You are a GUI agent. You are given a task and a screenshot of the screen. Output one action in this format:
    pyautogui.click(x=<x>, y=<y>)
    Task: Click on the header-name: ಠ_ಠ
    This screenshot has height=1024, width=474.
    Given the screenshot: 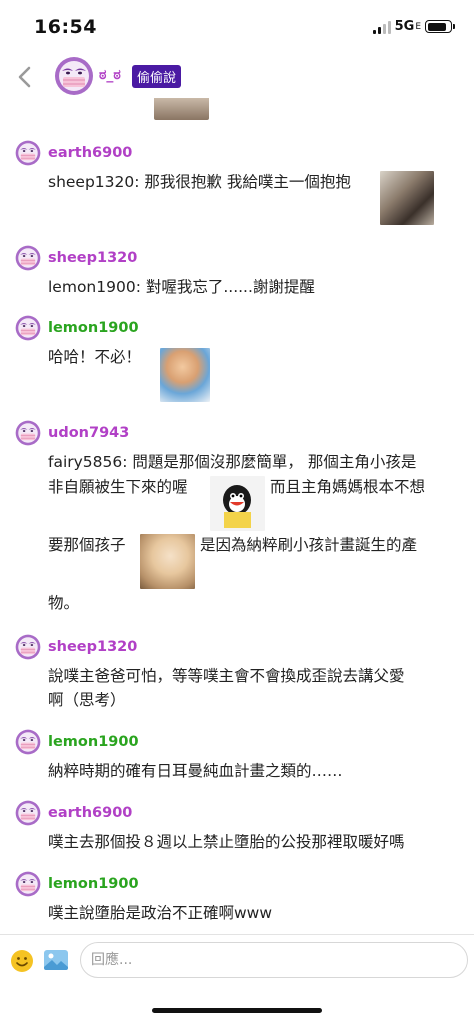 What is the action you would take?
    pyautogui.click(x=110, y=75)
    